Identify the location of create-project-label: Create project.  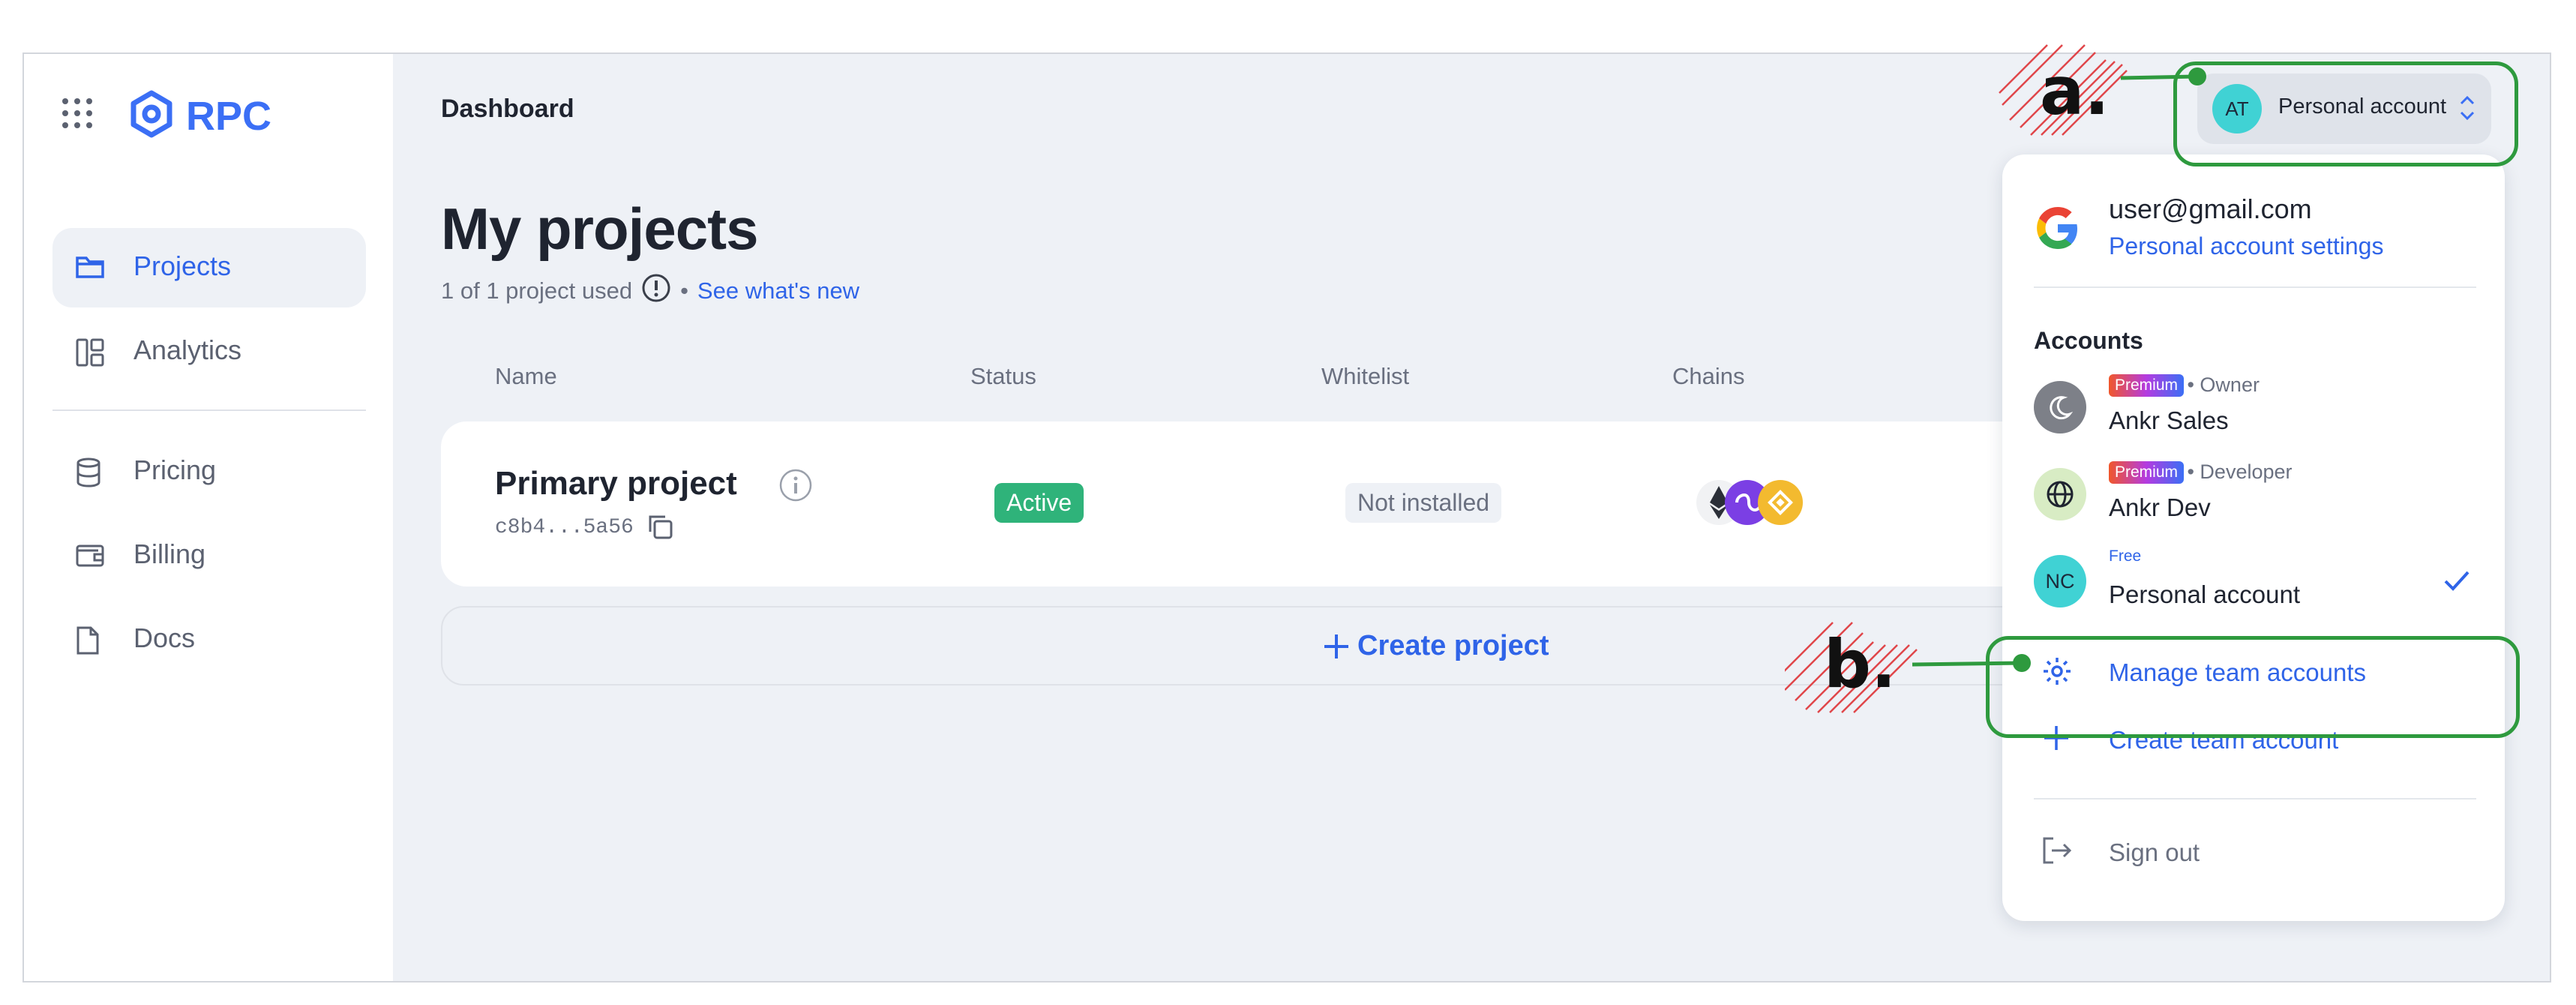
(1453, 646).